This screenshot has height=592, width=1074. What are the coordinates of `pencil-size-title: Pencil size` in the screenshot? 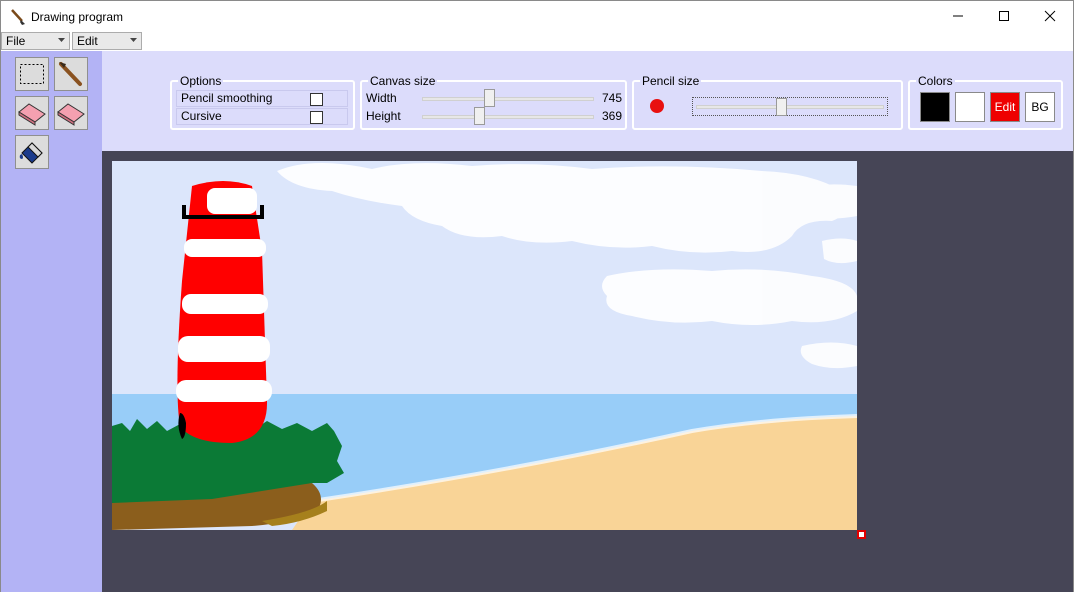 It's located at (671, 81).